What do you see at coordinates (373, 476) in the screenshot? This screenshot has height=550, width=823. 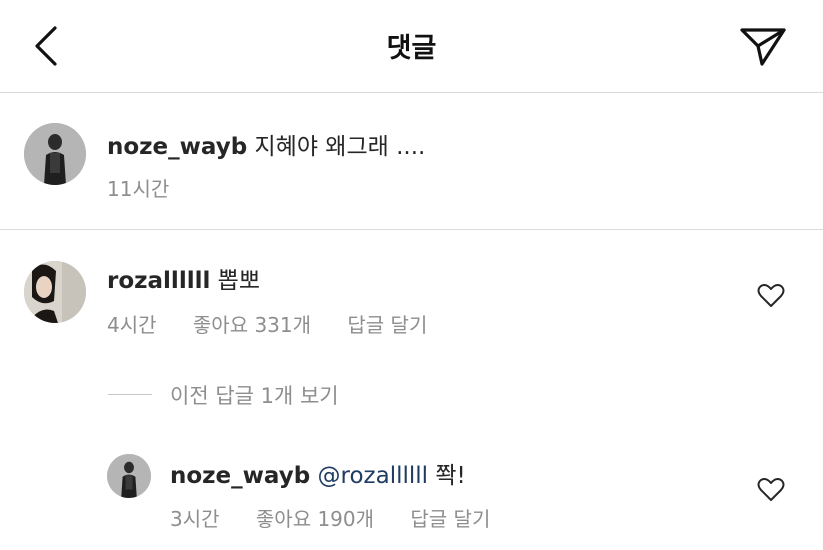 I see `reply-mention: @rozallllll` at bounding box center [373, 476].